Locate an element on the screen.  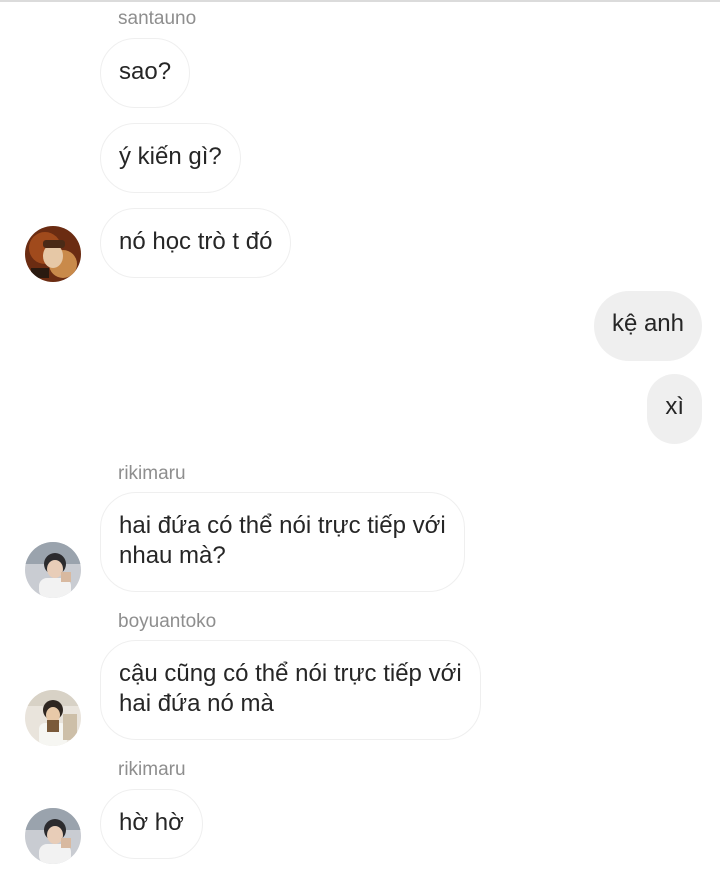
message-bubble-incoming: nó học trò t đó is located at coordinates (196, 243).